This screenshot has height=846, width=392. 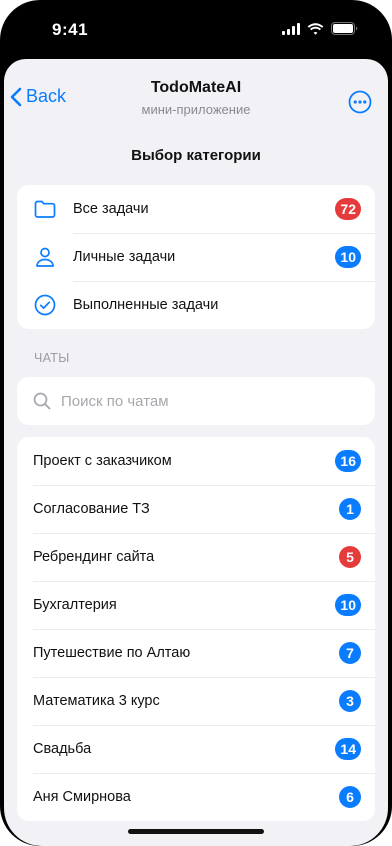 What do you see at coordinates (196, 99) in the screenshot?
I see `navigation-bar: Back TodoMateAI мини-приложение` at bounding box center [196, 99].